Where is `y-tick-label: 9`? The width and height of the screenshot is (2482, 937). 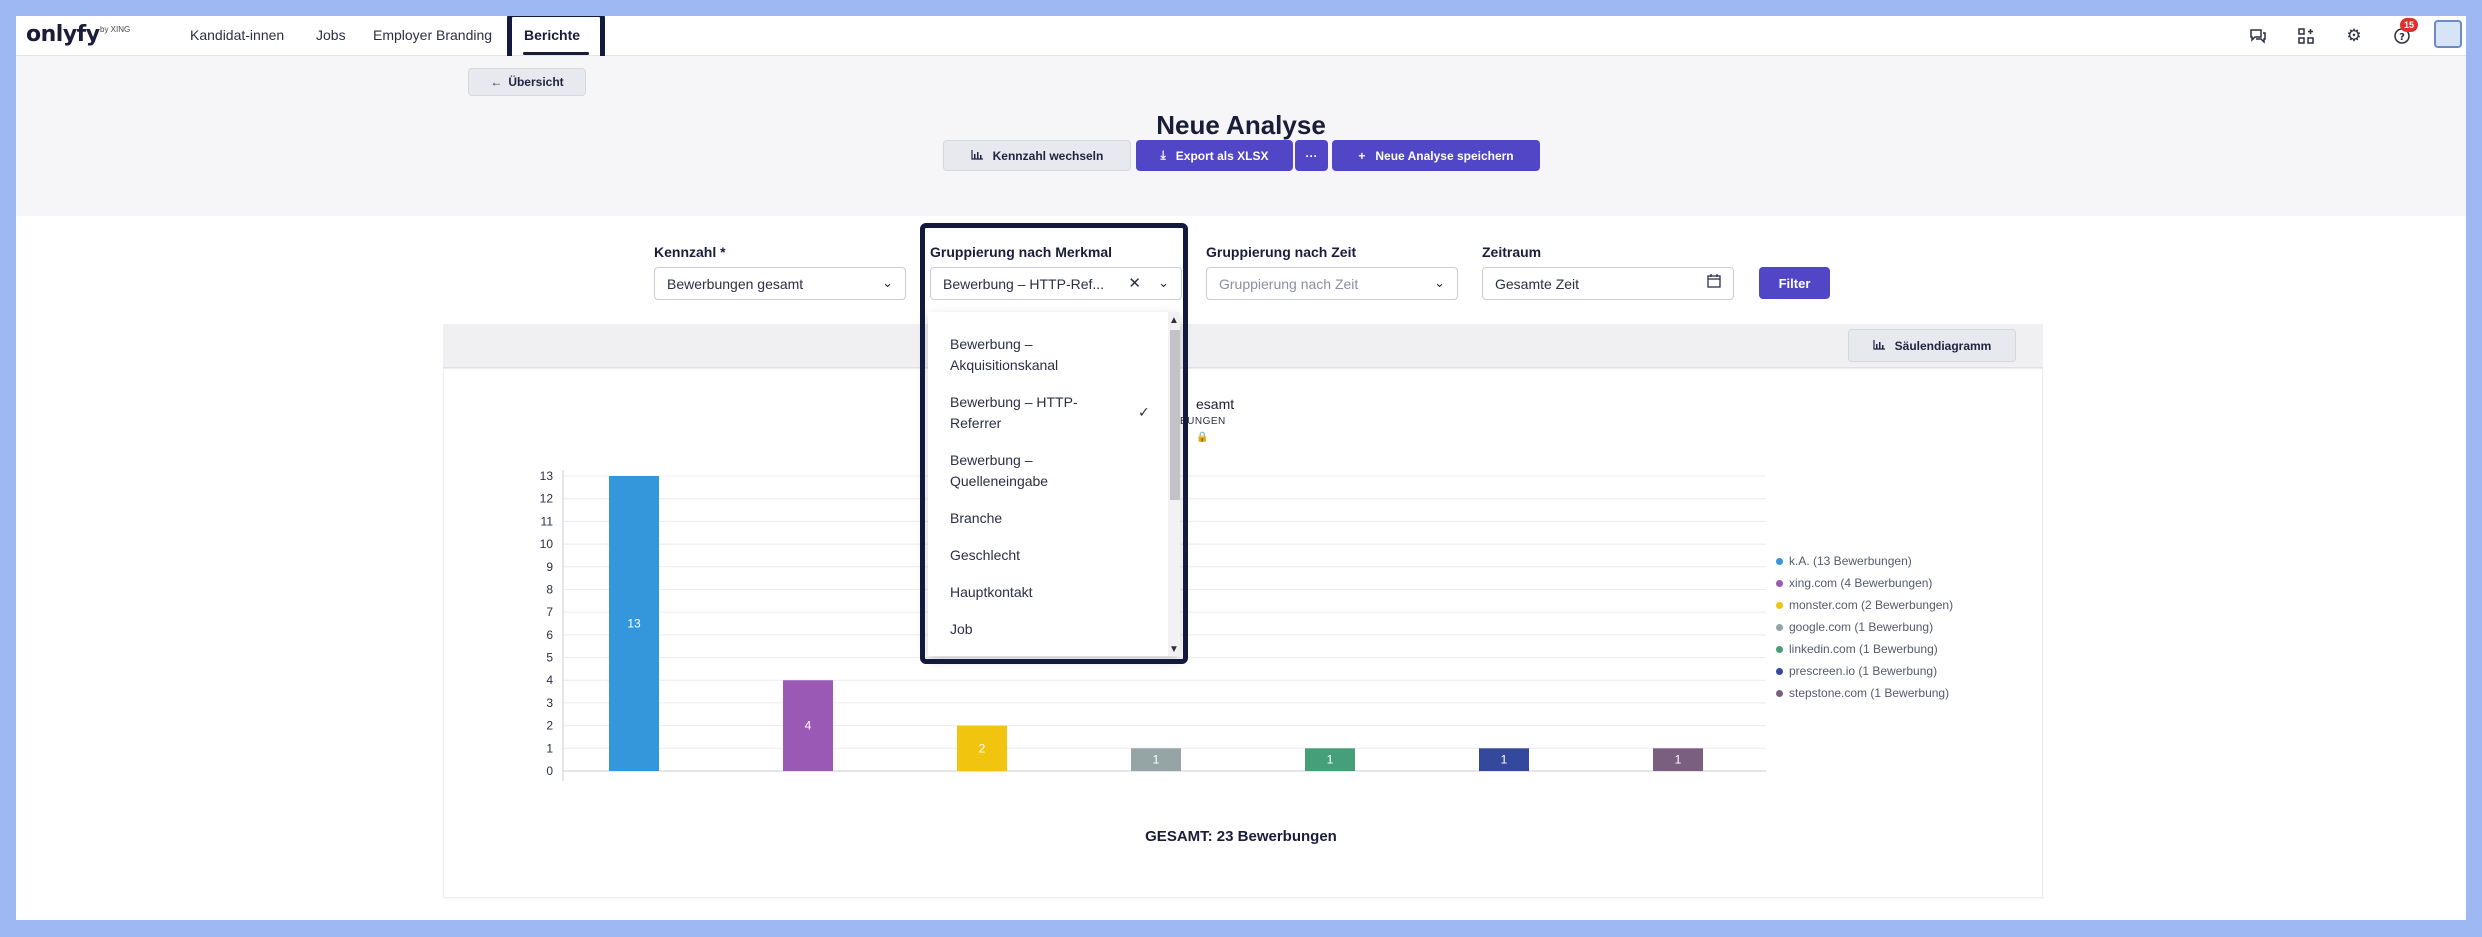 y-tick-label: 9 is located at coordinates (549, 567).